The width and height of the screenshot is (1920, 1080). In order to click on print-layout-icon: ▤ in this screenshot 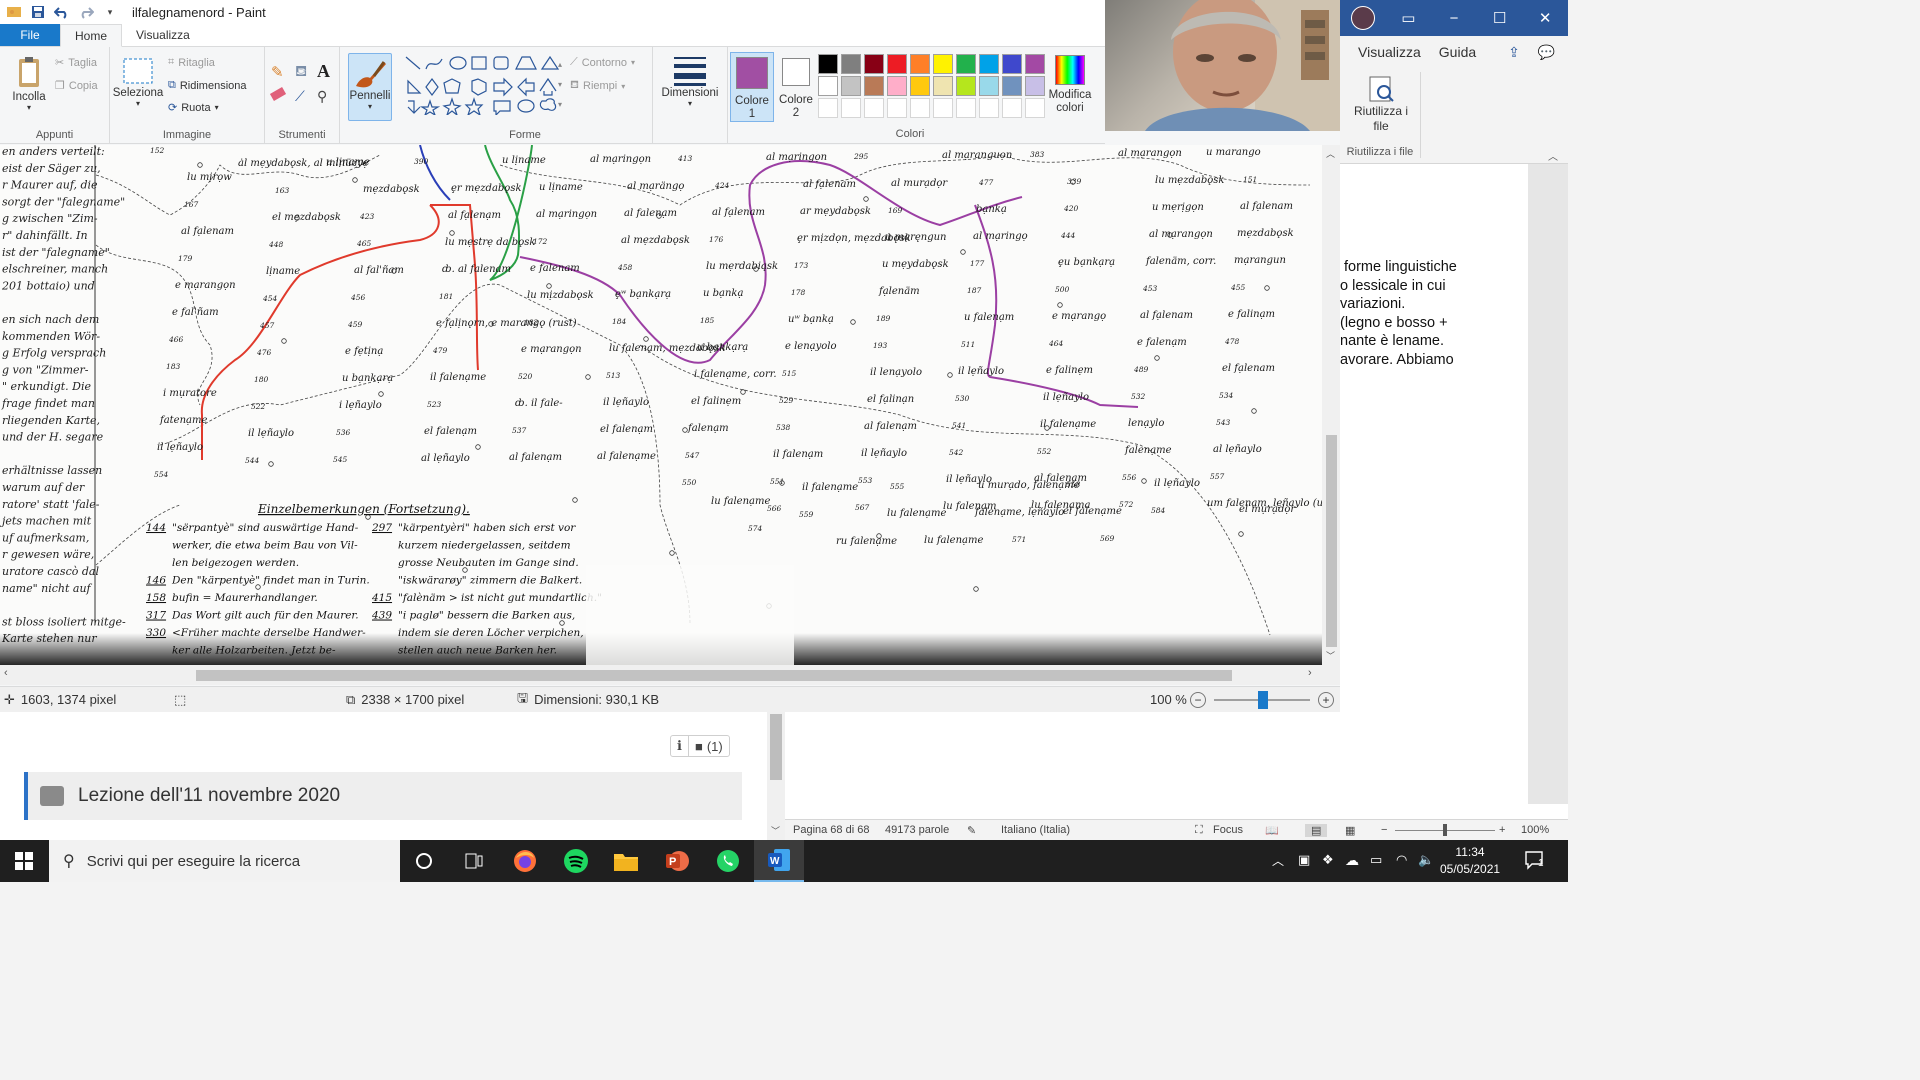, I will do `click(1316, 830)`.